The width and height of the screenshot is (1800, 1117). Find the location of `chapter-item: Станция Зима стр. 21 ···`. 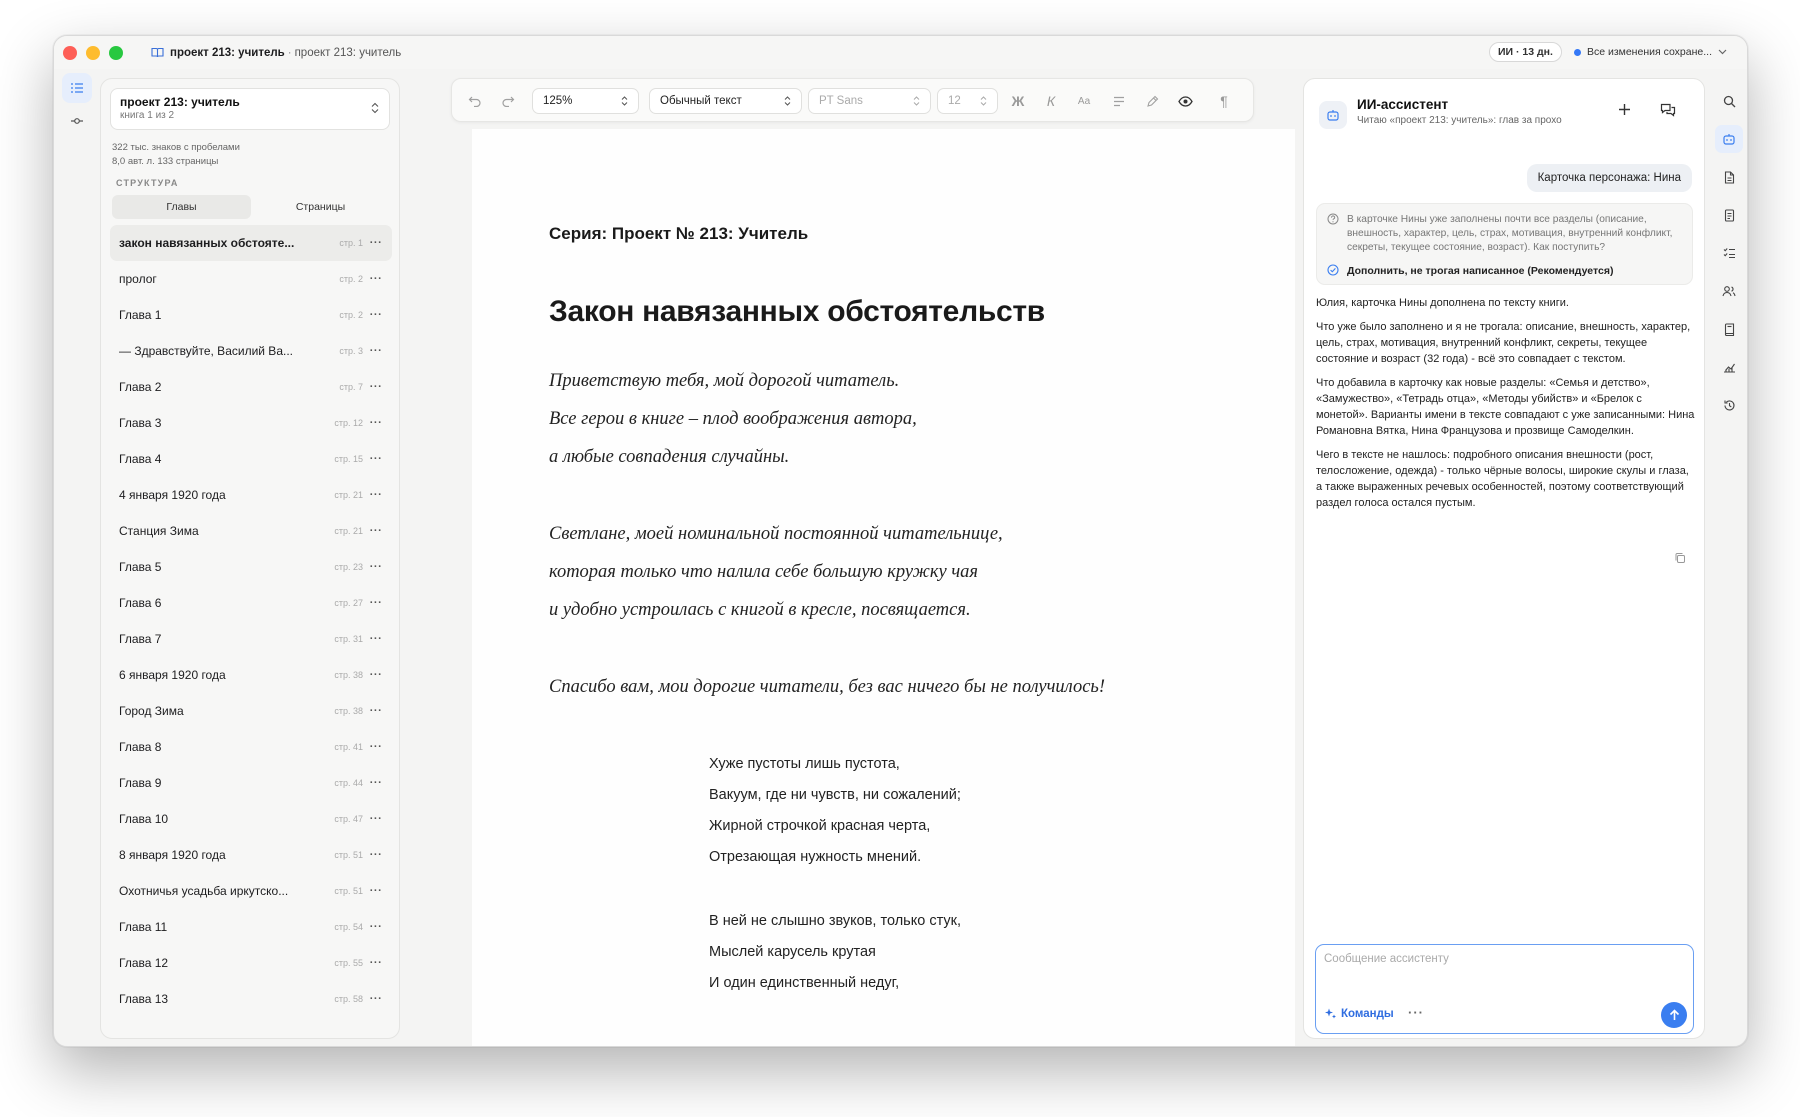

chapter-item: Станция Зима стр. 21 ··· is located at coordinates (251, 531).